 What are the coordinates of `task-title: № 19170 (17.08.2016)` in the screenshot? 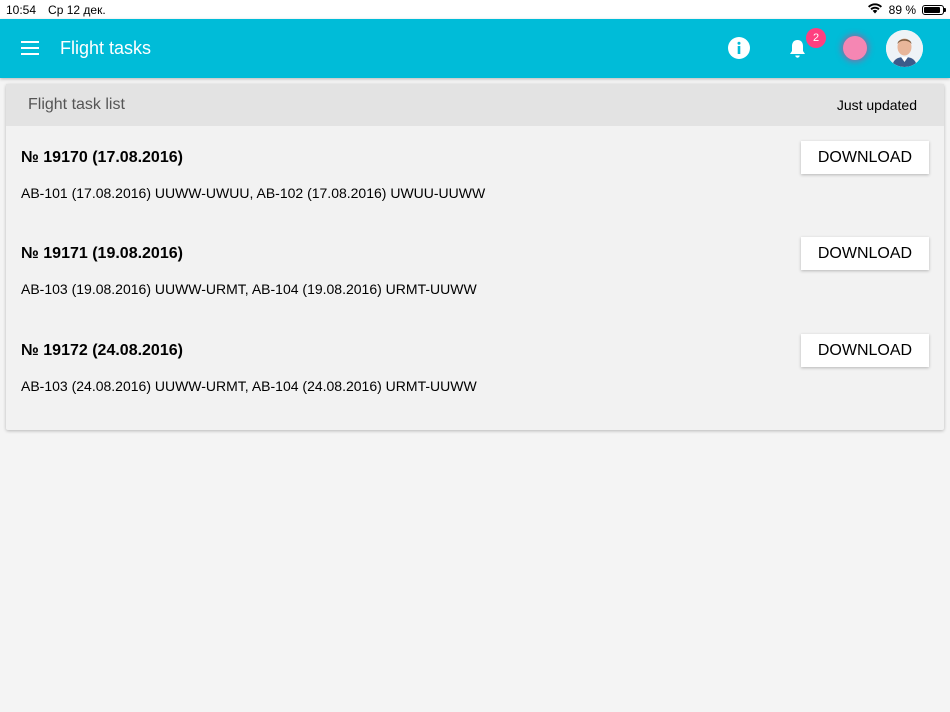 It's located at (102, 157).